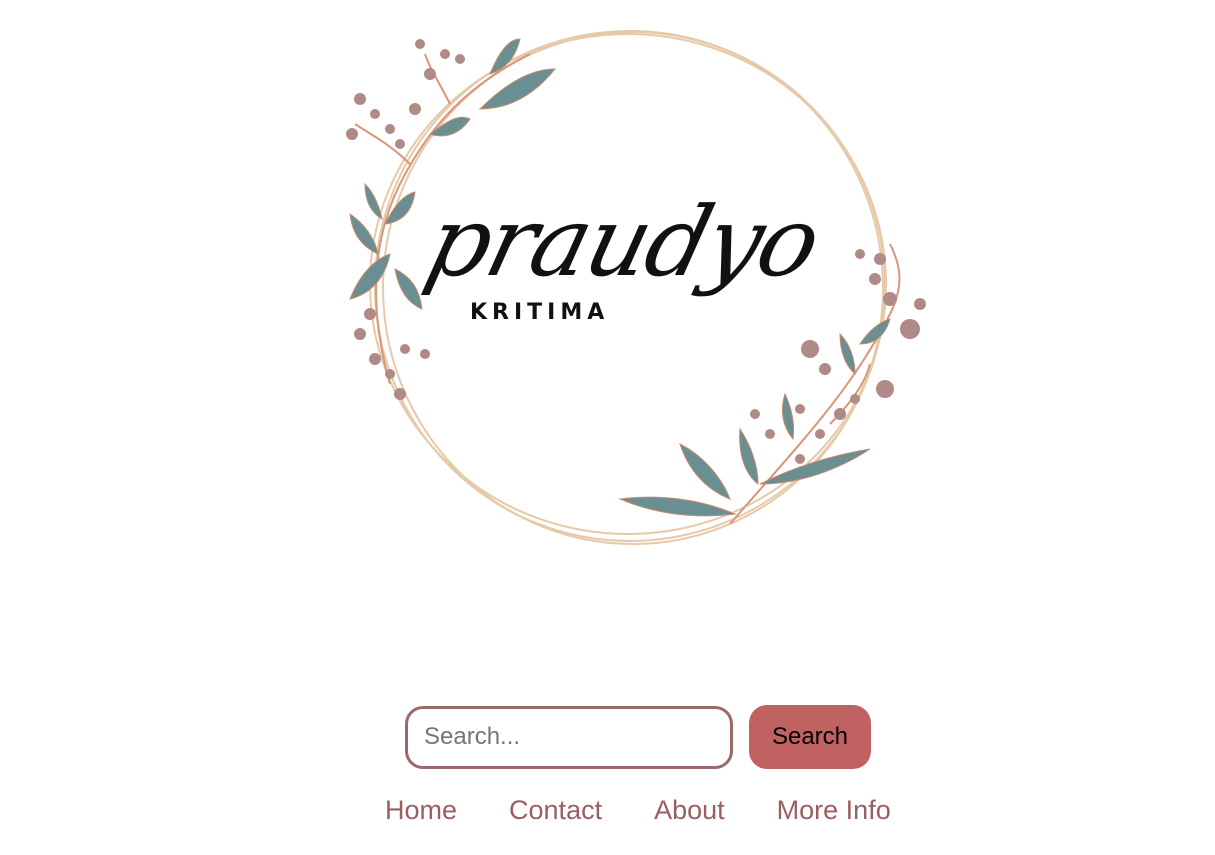  I want to click on brand-script-text: praudyo, so click(623, 242).